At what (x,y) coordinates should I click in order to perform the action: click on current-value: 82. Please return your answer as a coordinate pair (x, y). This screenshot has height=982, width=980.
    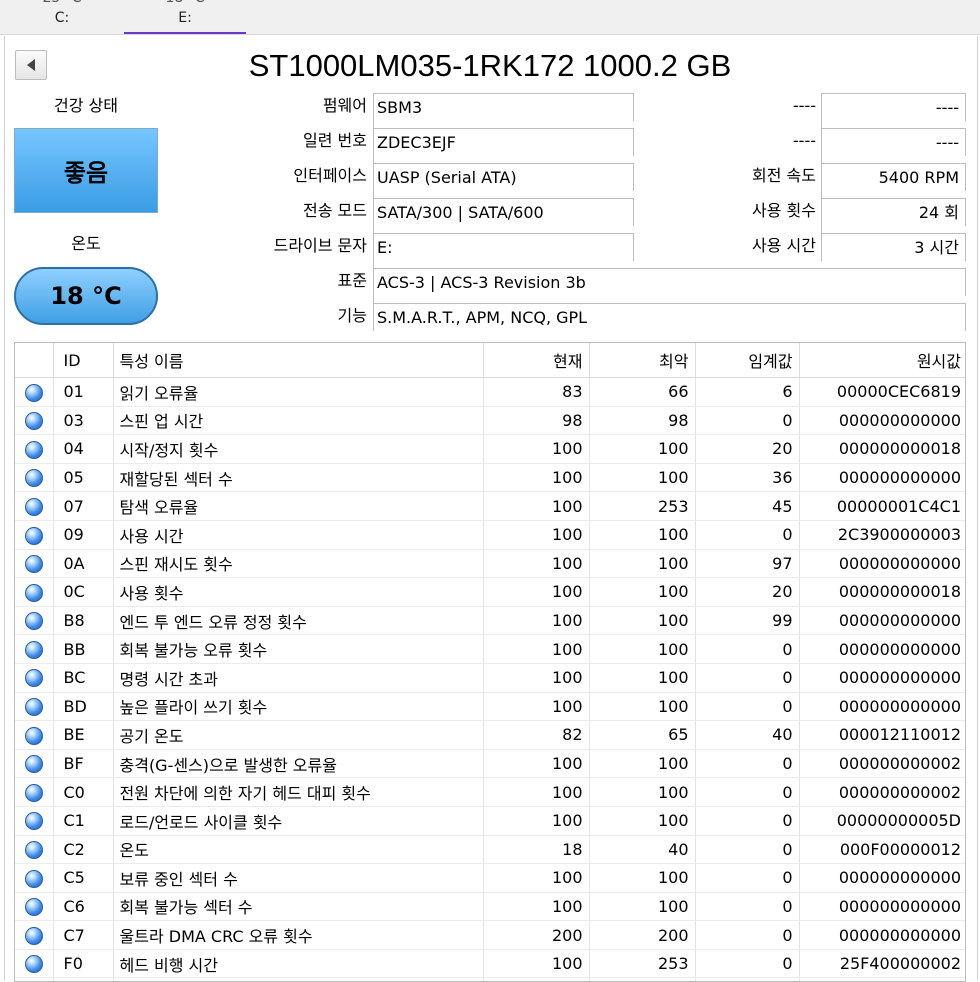
    Looking at the image, I should click on (536, 735).